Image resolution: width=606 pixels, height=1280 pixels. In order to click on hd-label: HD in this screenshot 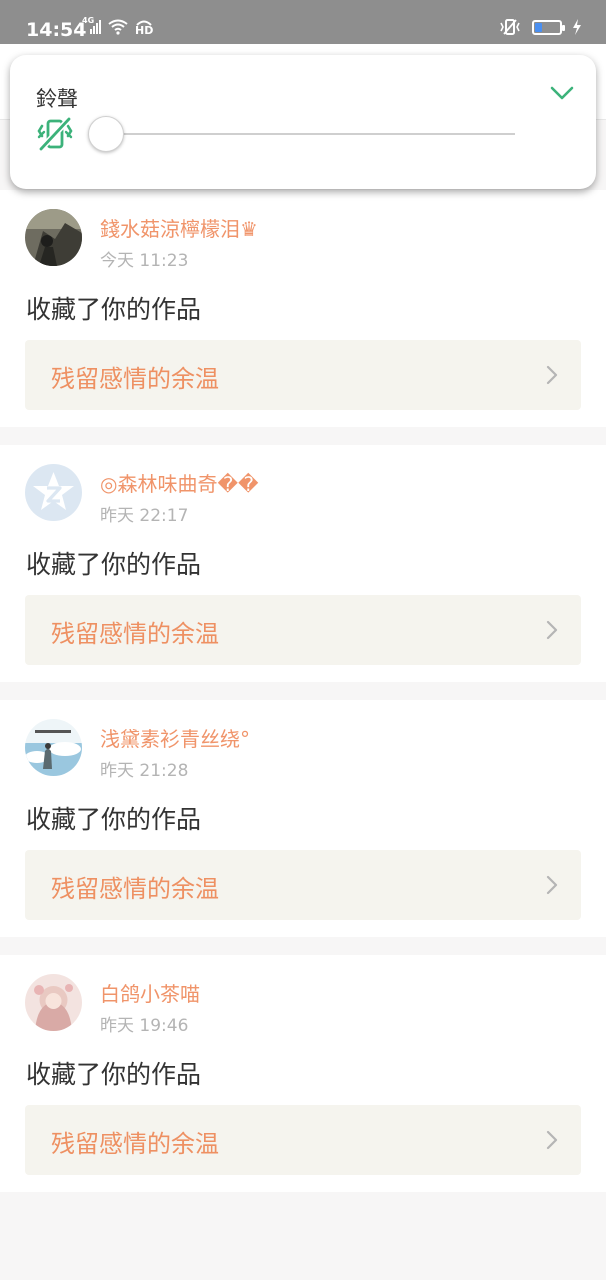, I will do `click(144, 30)`.